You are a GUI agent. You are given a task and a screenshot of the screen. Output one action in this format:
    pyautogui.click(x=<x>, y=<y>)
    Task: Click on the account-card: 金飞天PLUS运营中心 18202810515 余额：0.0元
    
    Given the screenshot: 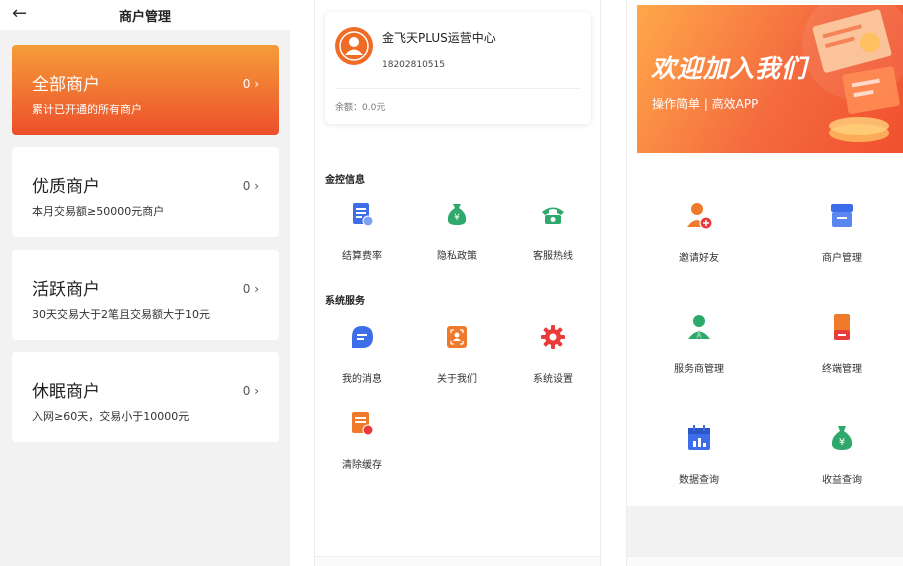 What is the action you would take?
    pyautogui.click(x=458, y=68)
    